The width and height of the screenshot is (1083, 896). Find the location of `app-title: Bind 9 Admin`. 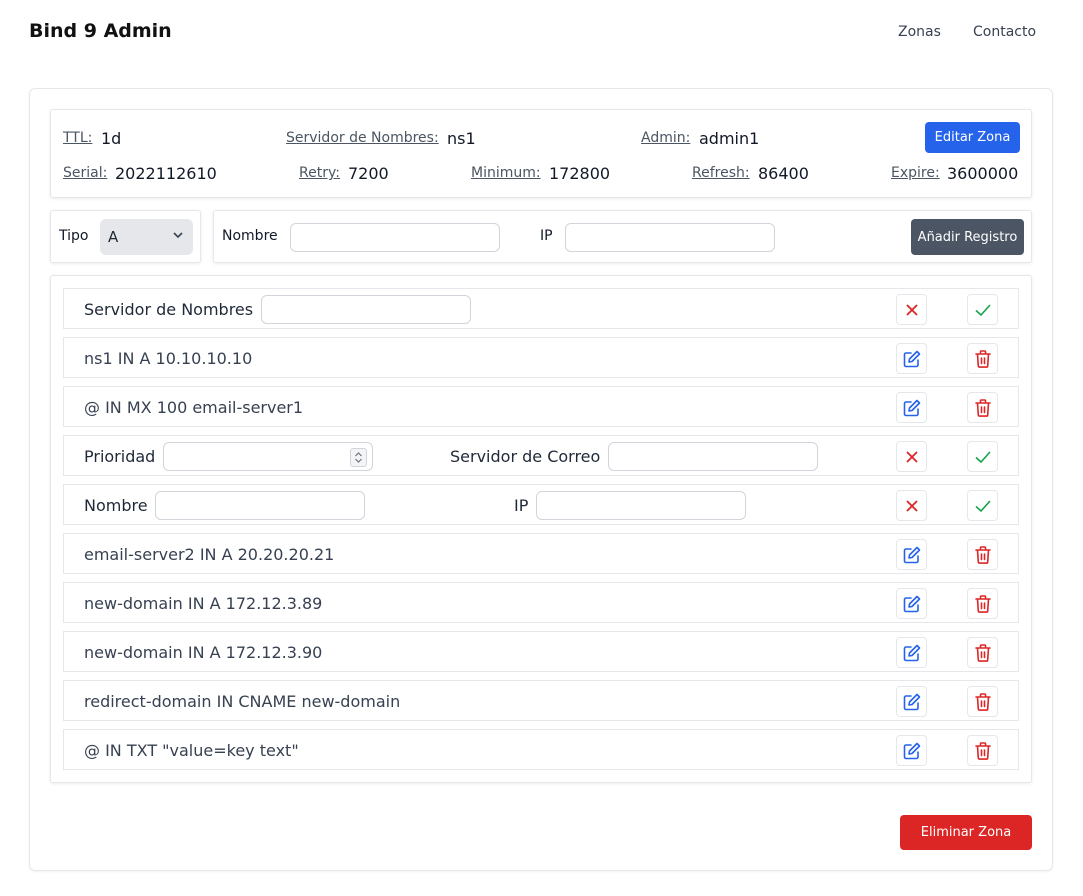

app-title: Bind 9 Admin is located at coordinates (100, 31).